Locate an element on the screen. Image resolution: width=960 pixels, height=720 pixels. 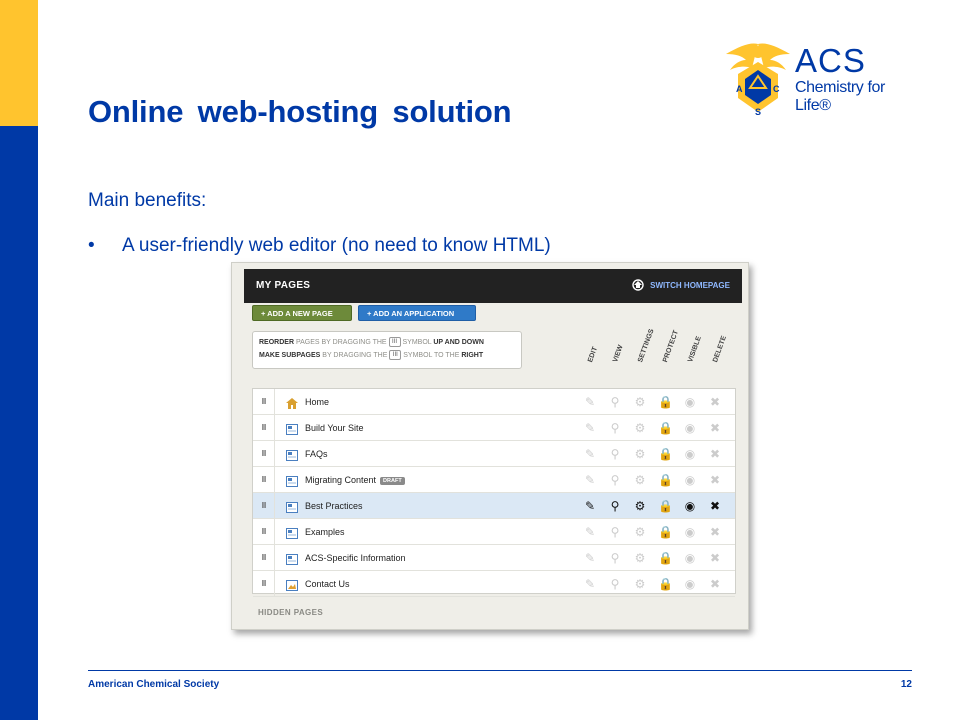
add-application-button: + ADD AN APPLICATION is located at coordinates (417, 313).